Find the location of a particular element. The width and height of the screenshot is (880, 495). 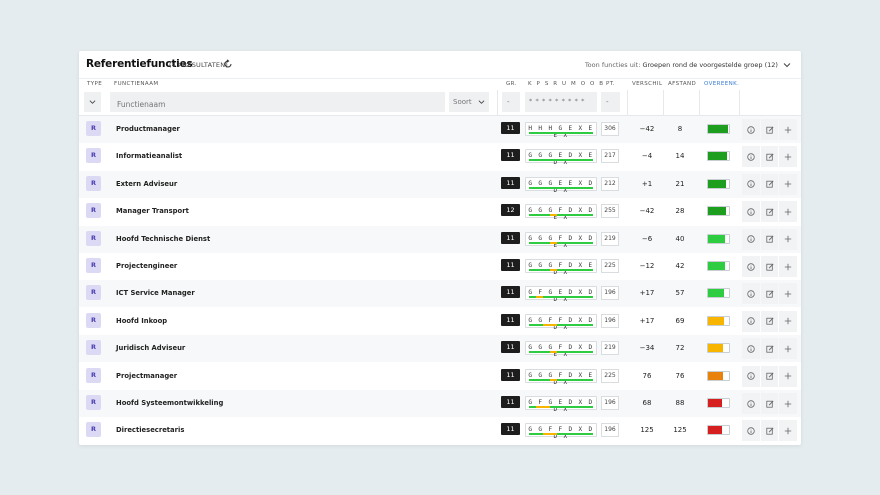

function-name: Manager Transport is located at coordinates (152, 211).